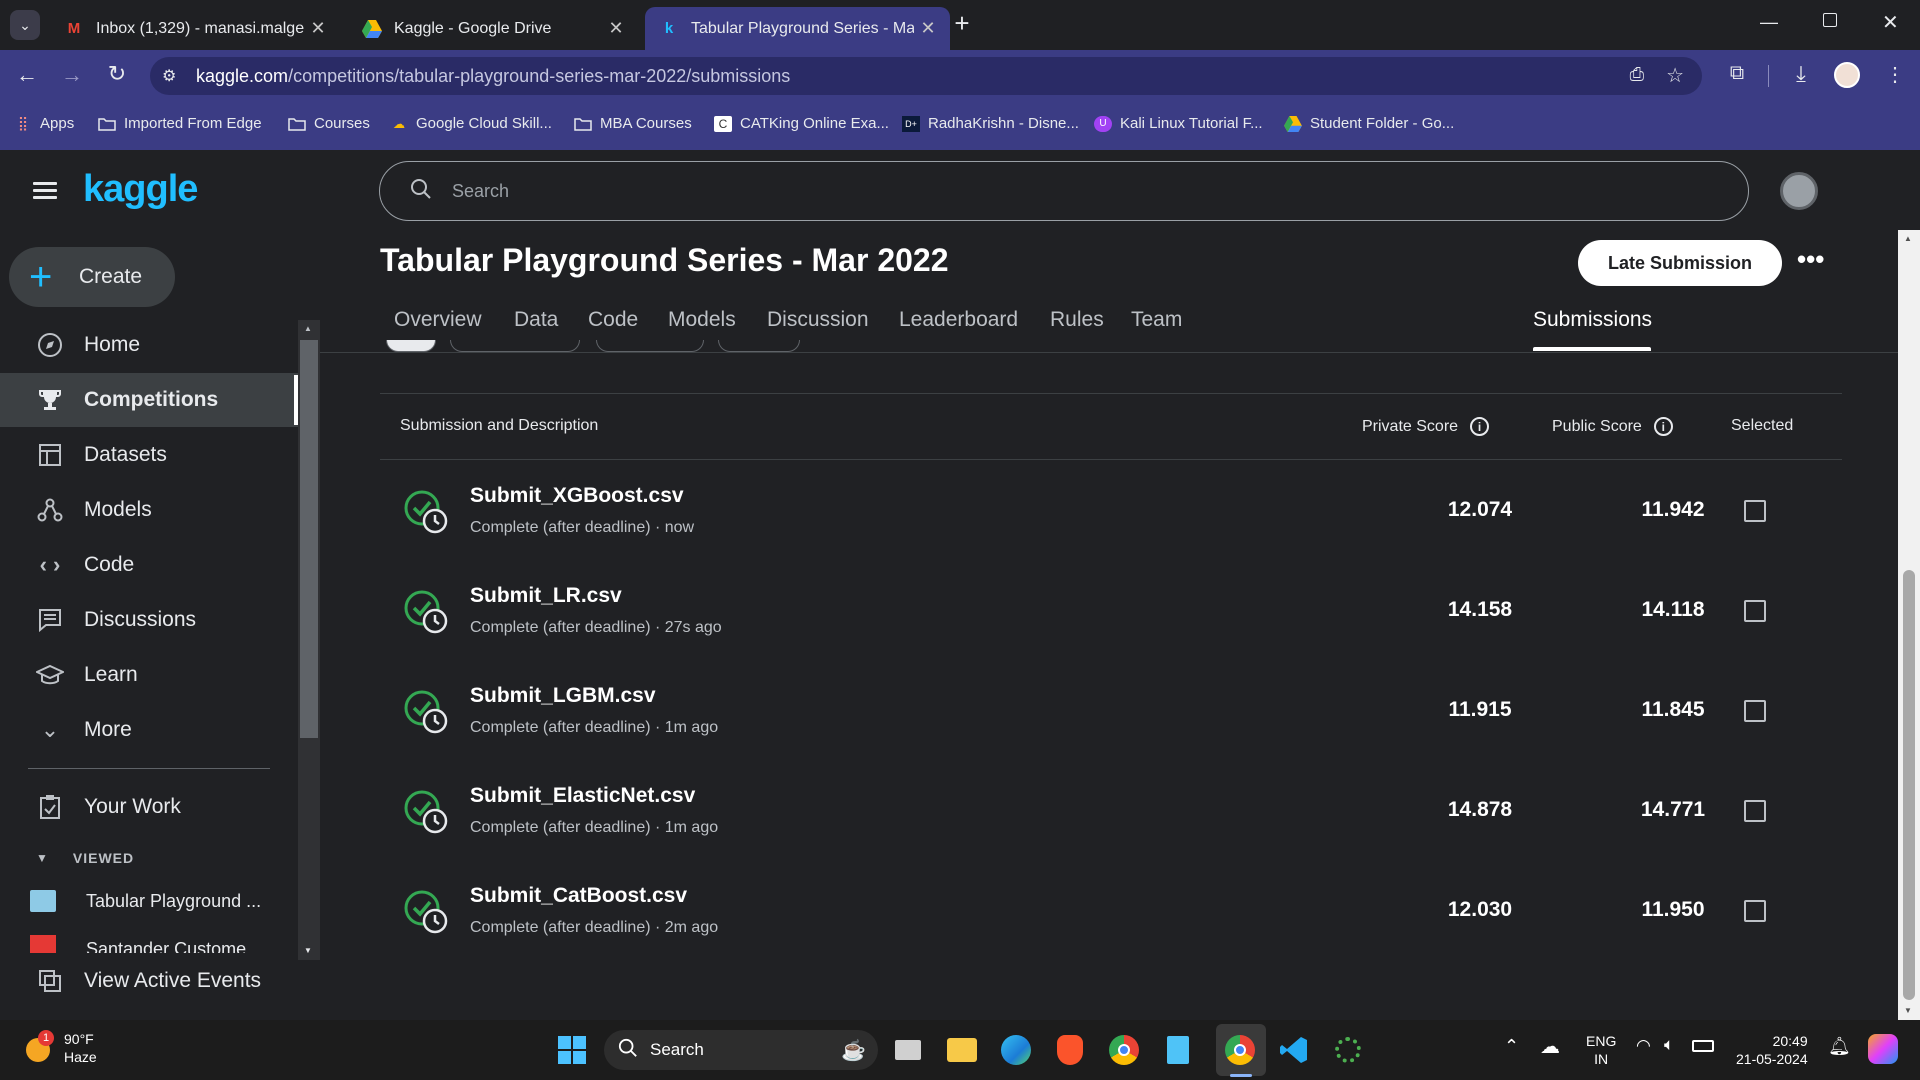  I want to click on viewed-section-header: ▼ VIEWED, so click(85, 858).